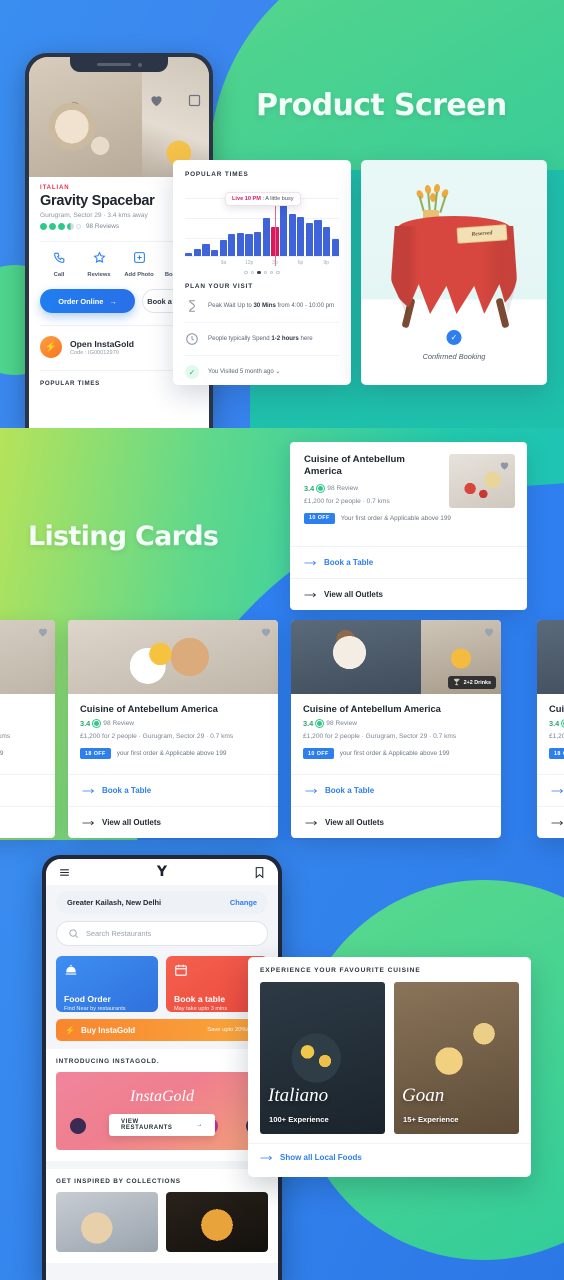 This screenshot has height=1280, width=564. I want to click on live-status-pill: Live 10 PM : A little busy, so click(263, 199).